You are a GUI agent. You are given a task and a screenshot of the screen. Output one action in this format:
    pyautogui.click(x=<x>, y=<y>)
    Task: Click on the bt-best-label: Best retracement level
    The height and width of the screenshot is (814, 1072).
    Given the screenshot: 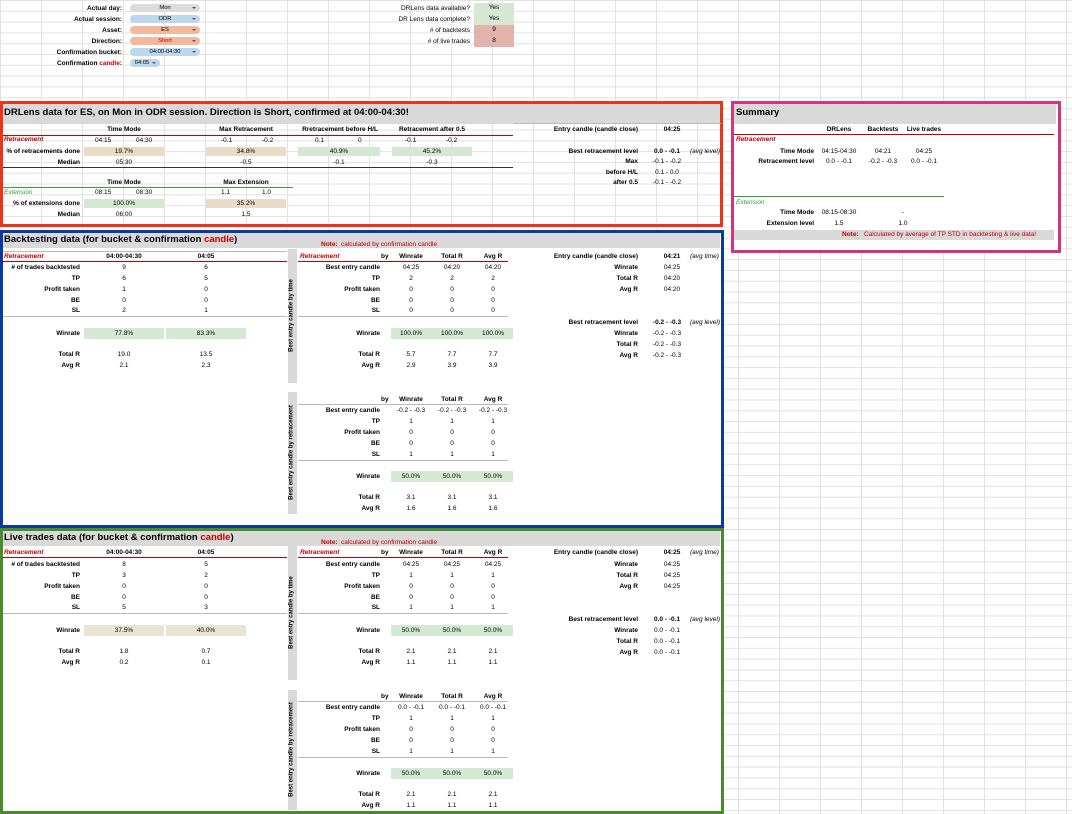 What is the action you would take?
    pyautogui.click(x=603, y=322)
    